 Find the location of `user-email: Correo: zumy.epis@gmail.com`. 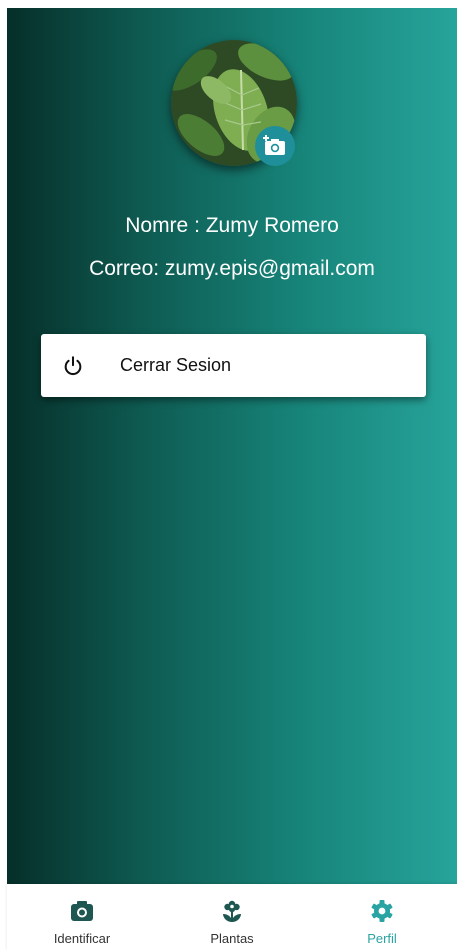

user-email: Correo: zumy.epis@gmail.com is located at coordinates (232, 268).